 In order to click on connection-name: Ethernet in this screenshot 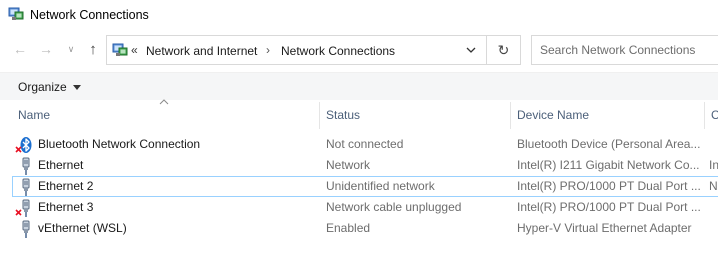, I will do `click(61, 165)`.